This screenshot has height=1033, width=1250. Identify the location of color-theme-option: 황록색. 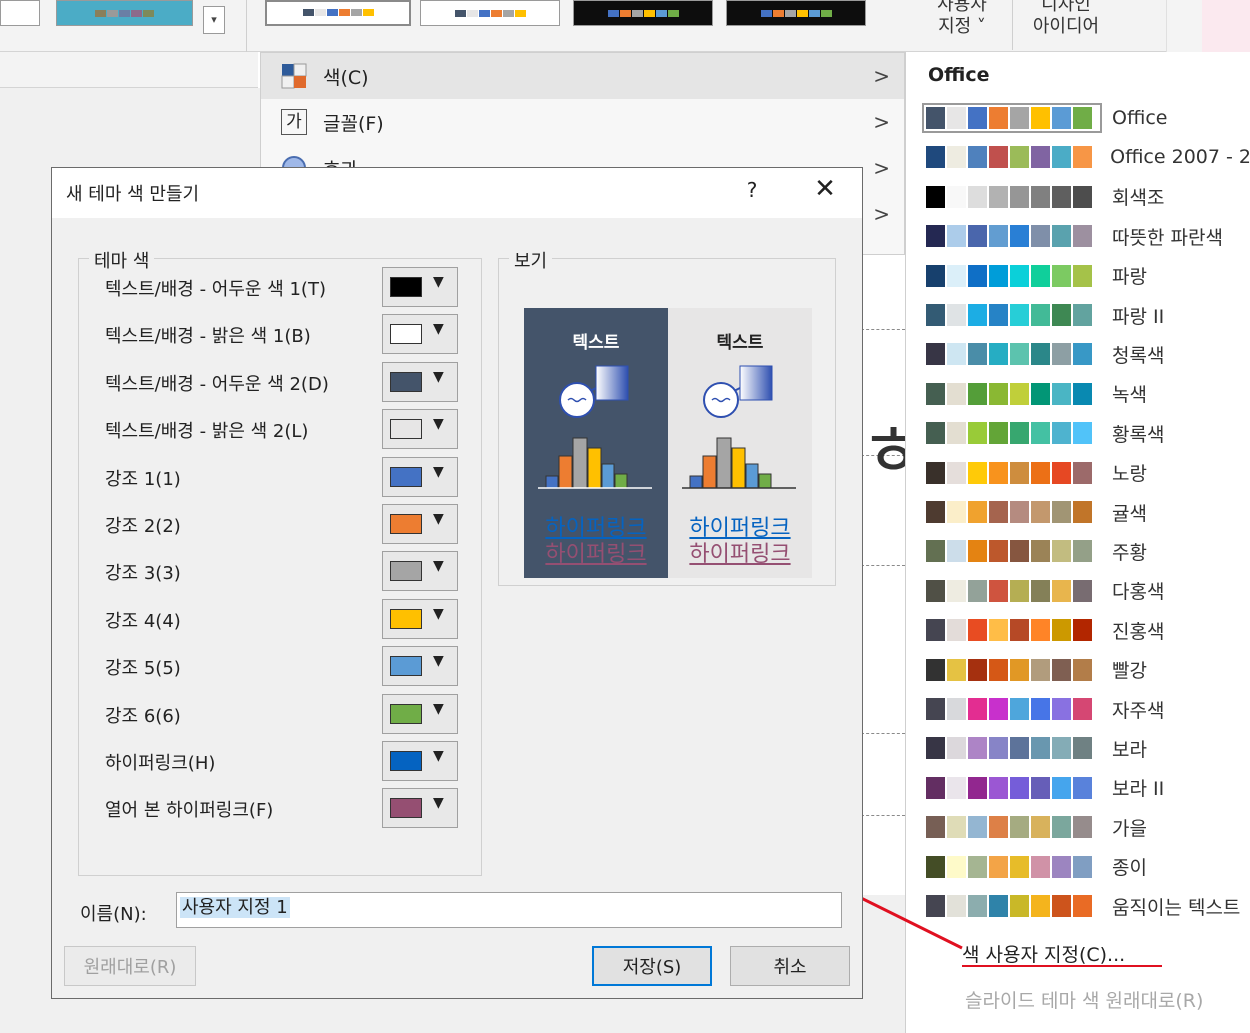
(1088, 433).